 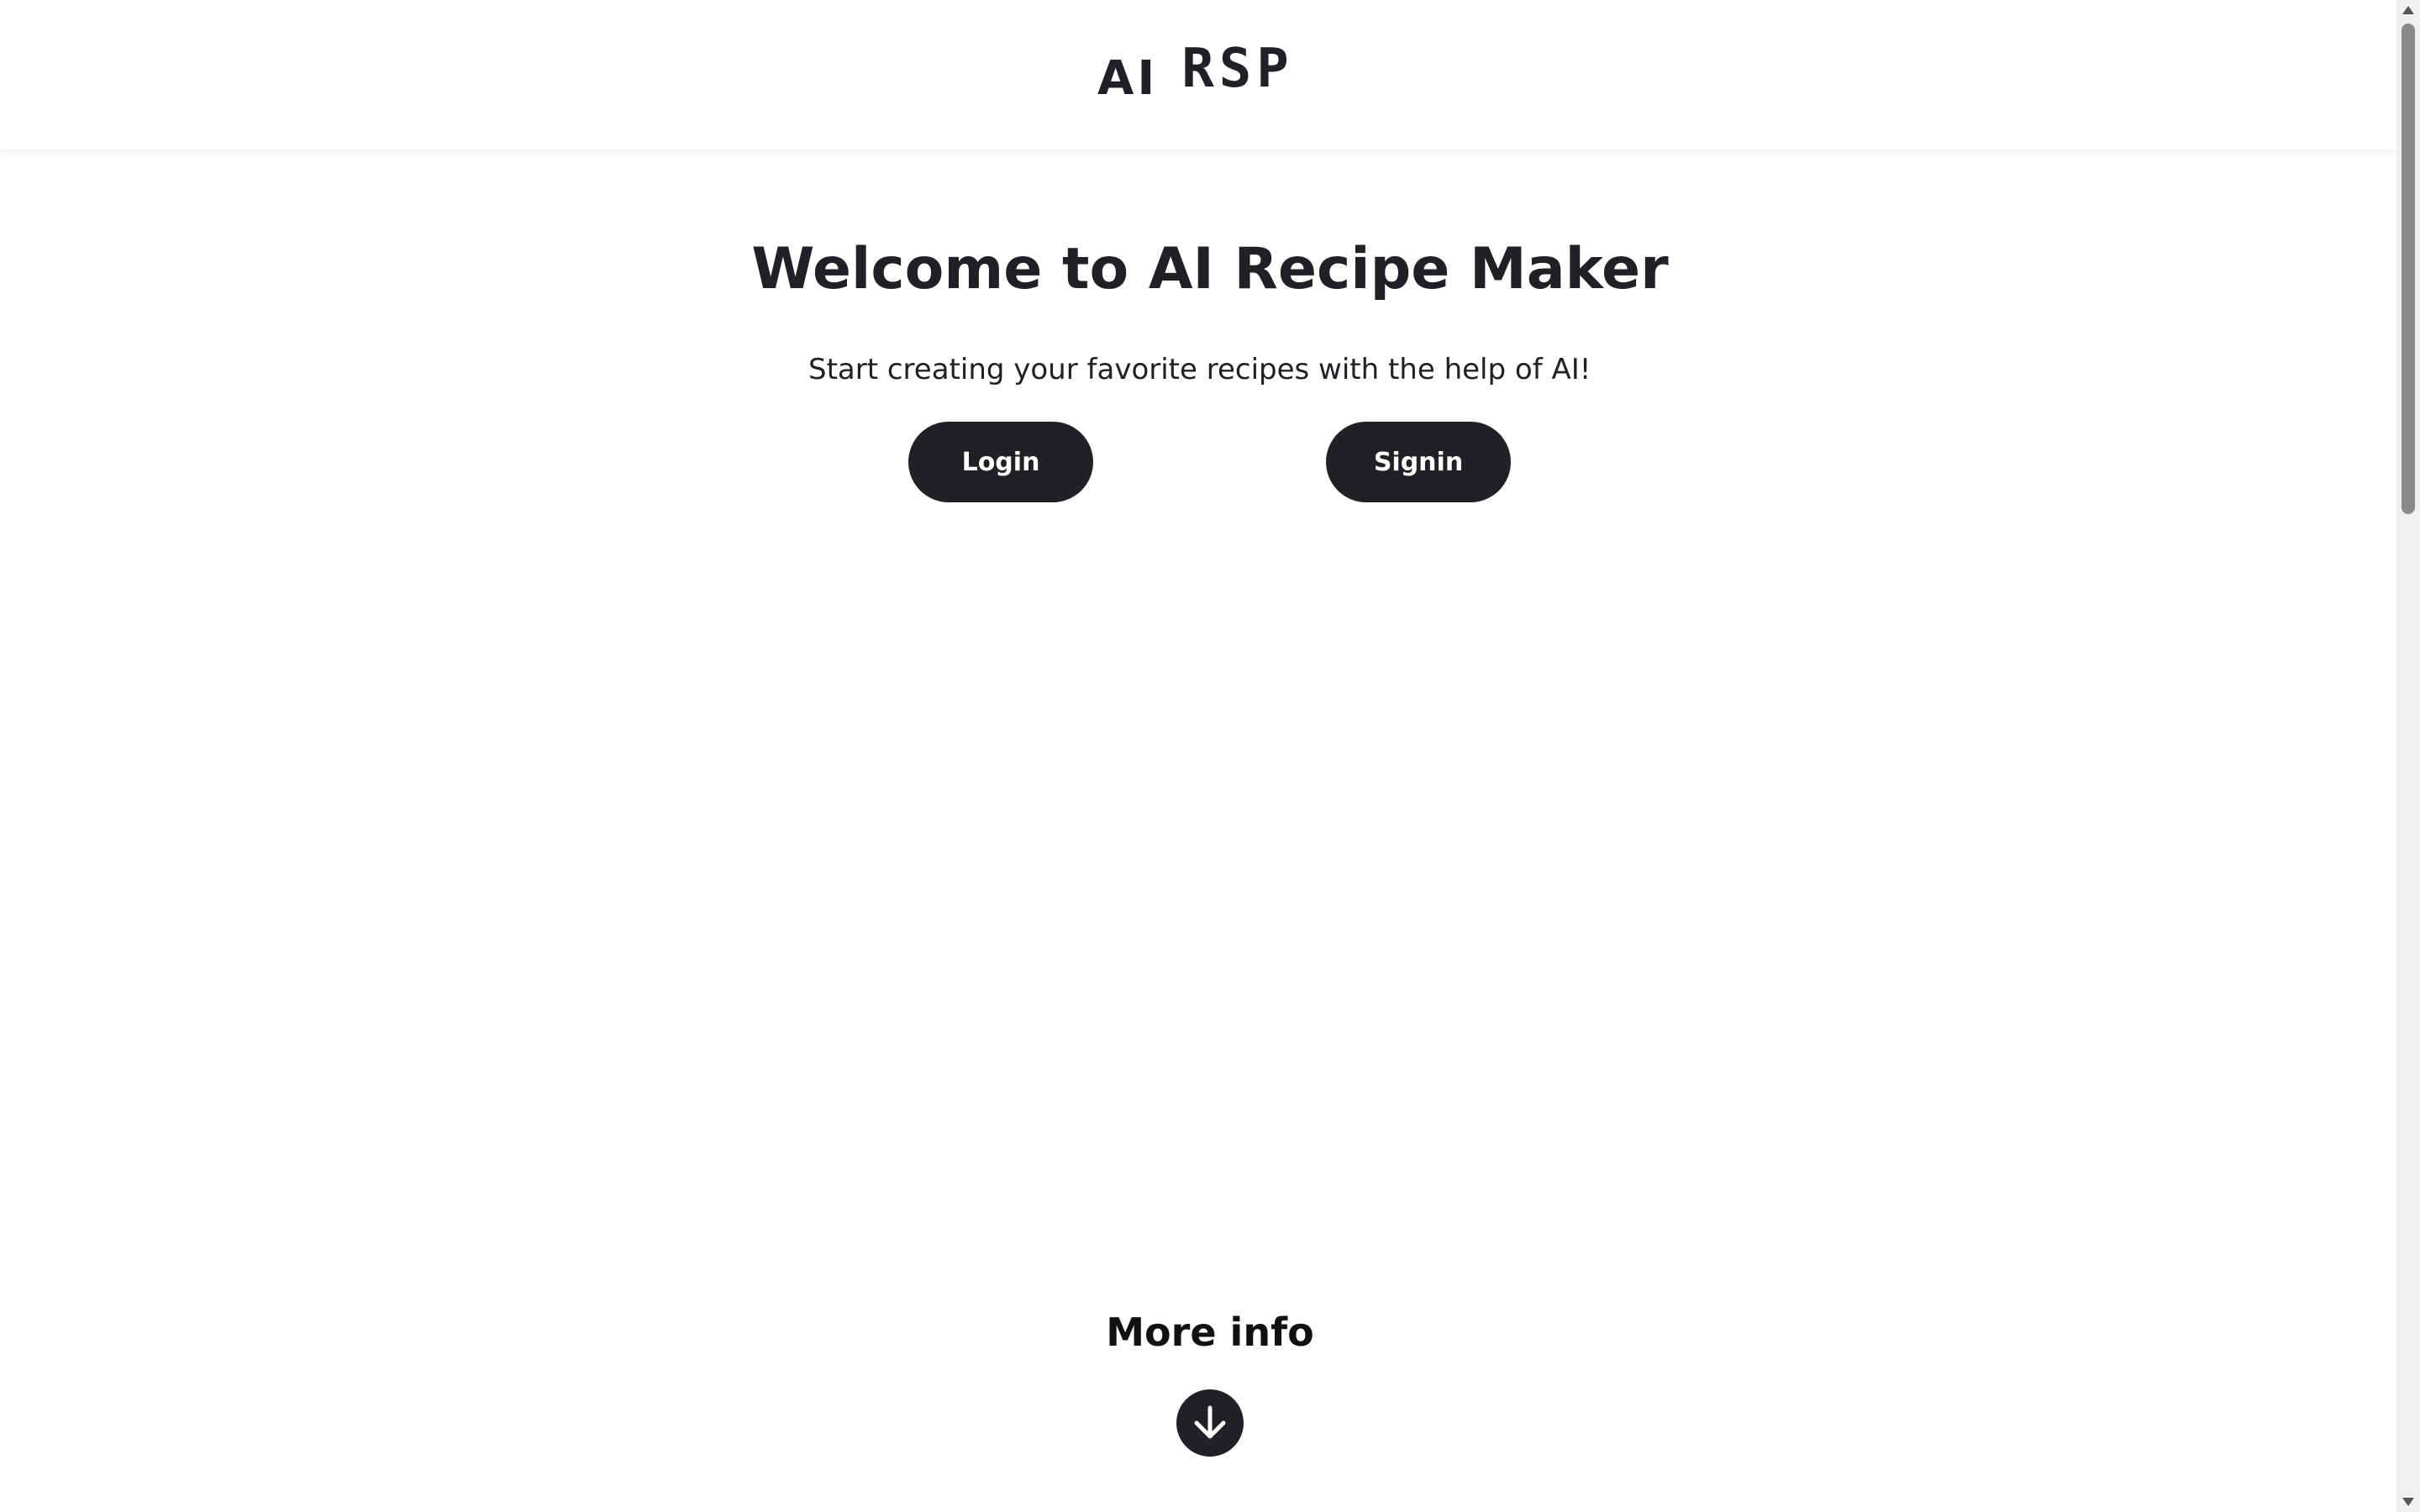 I want to click on site-logo: AI RSP, so click(x=1195, y=73).